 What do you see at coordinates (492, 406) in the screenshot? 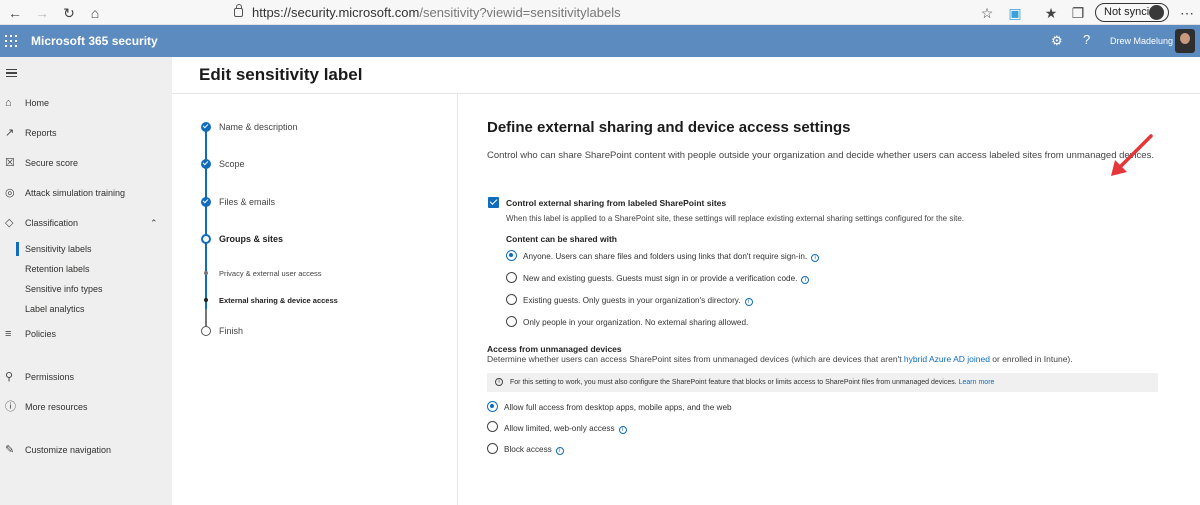
I see `access-radio-full` at bounding box center [492, 406].